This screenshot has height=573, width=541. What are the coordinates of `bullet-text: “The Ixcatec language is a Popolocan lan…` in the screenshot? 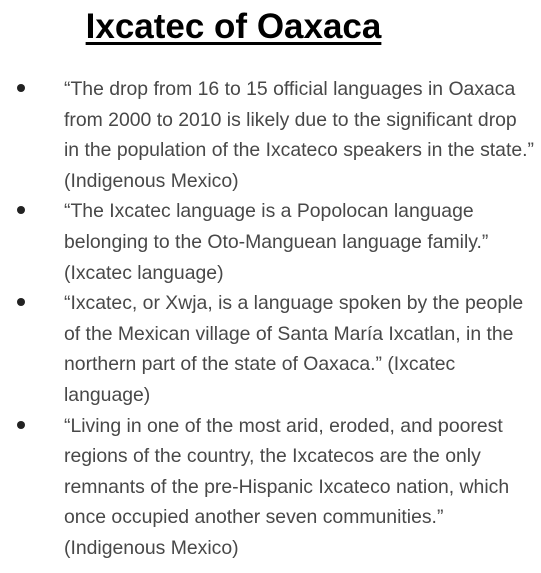 It's located at (276, 242).